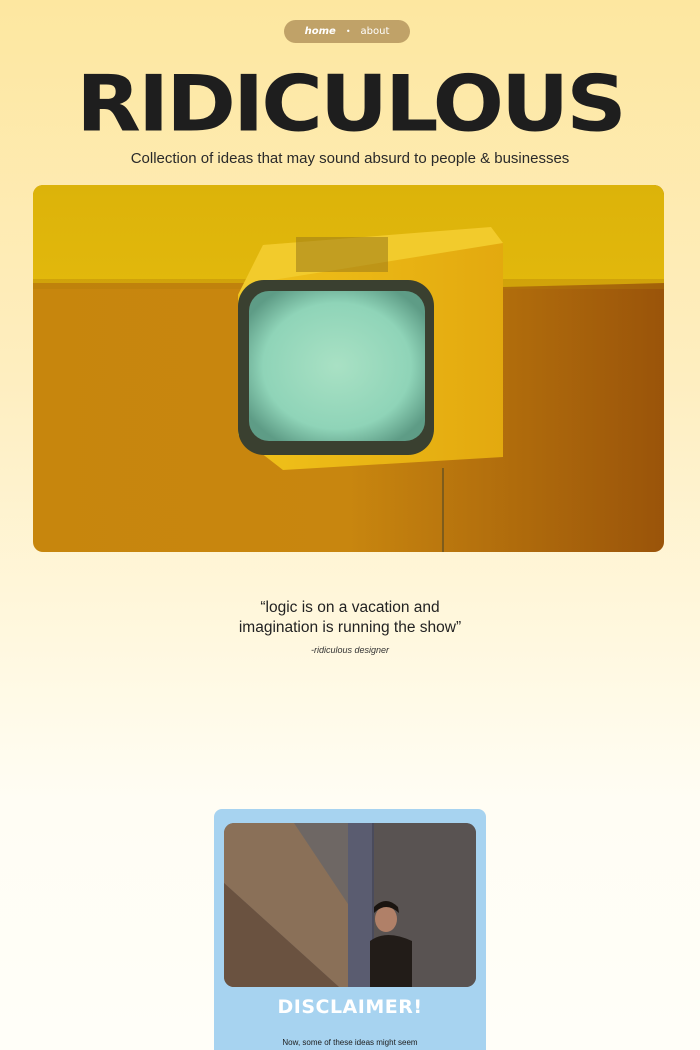  Describe the element at coordinates (350, 627) in the screenshot. I see `quote-line-2: imagination is running the show”` at that location.